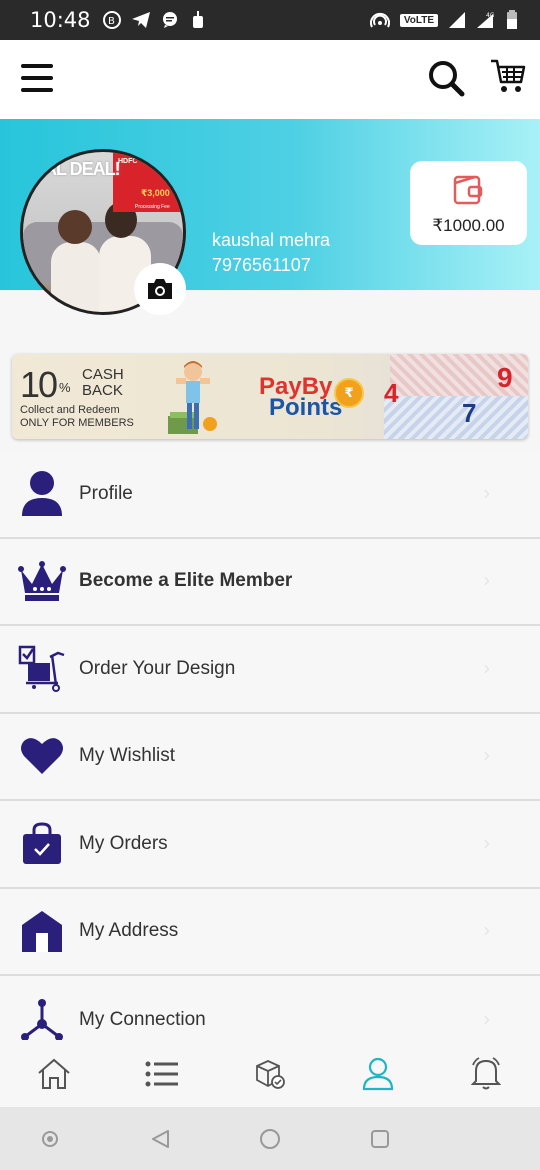  What do you see at coordinates (186, 581) in the screenshot?
I see `menu-label: Become a Elite Member` at bounding box center [186, 581].